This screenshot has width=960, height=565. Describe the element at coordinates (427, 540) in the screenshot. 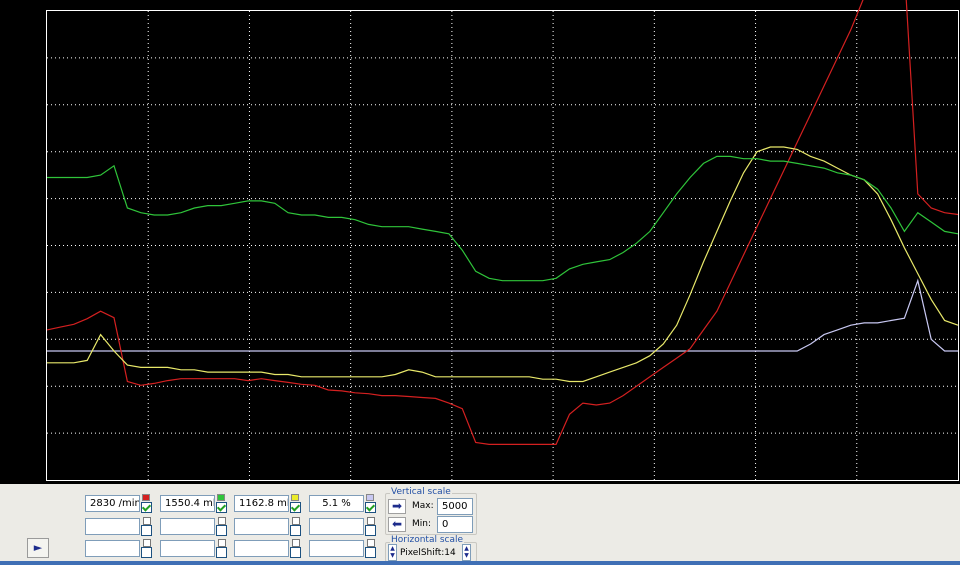

I see `horizontal-scale-title: Horizontal scale` at that location.